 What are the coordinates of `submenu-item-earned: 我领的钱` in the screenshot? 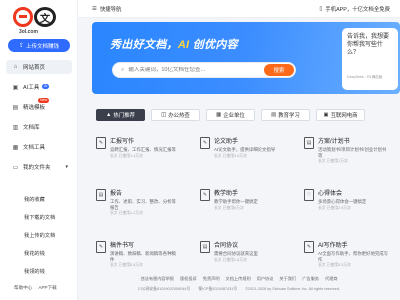 It's located at (49, 271).